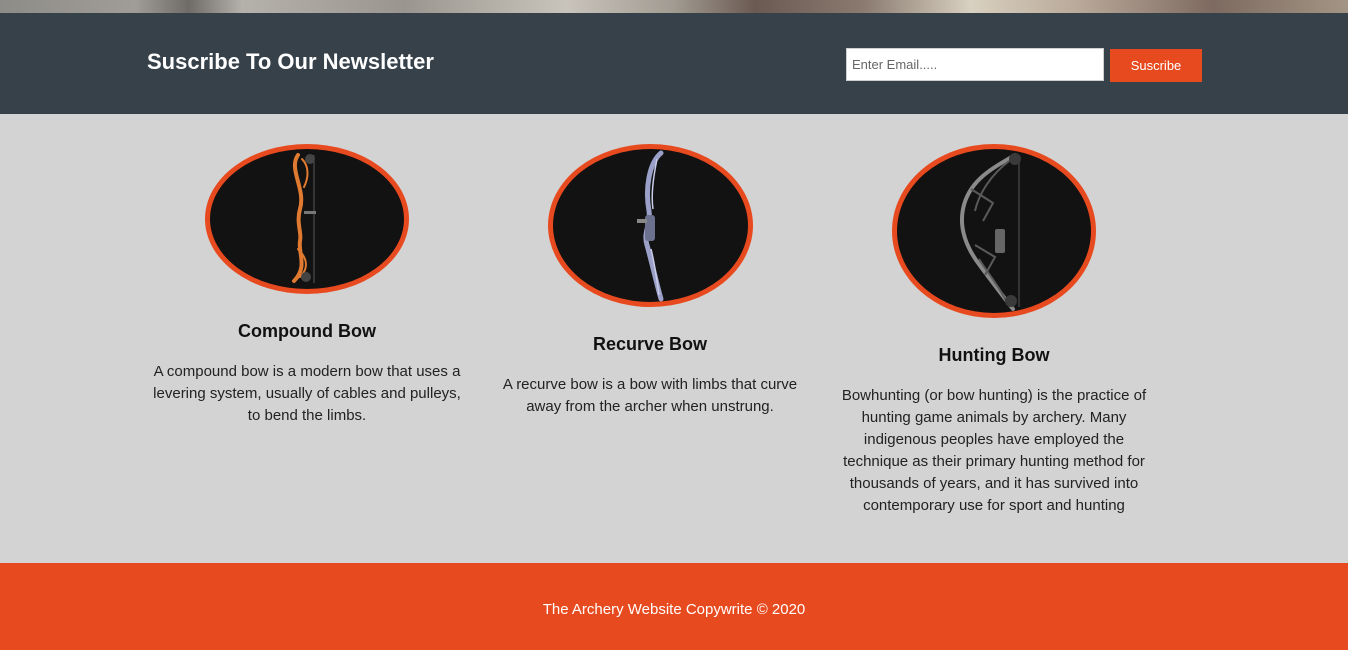  What do you see at coordinates (304, 218) in the screenshot?
I see `compound-bow-icon` at bounding box center [304, 218].